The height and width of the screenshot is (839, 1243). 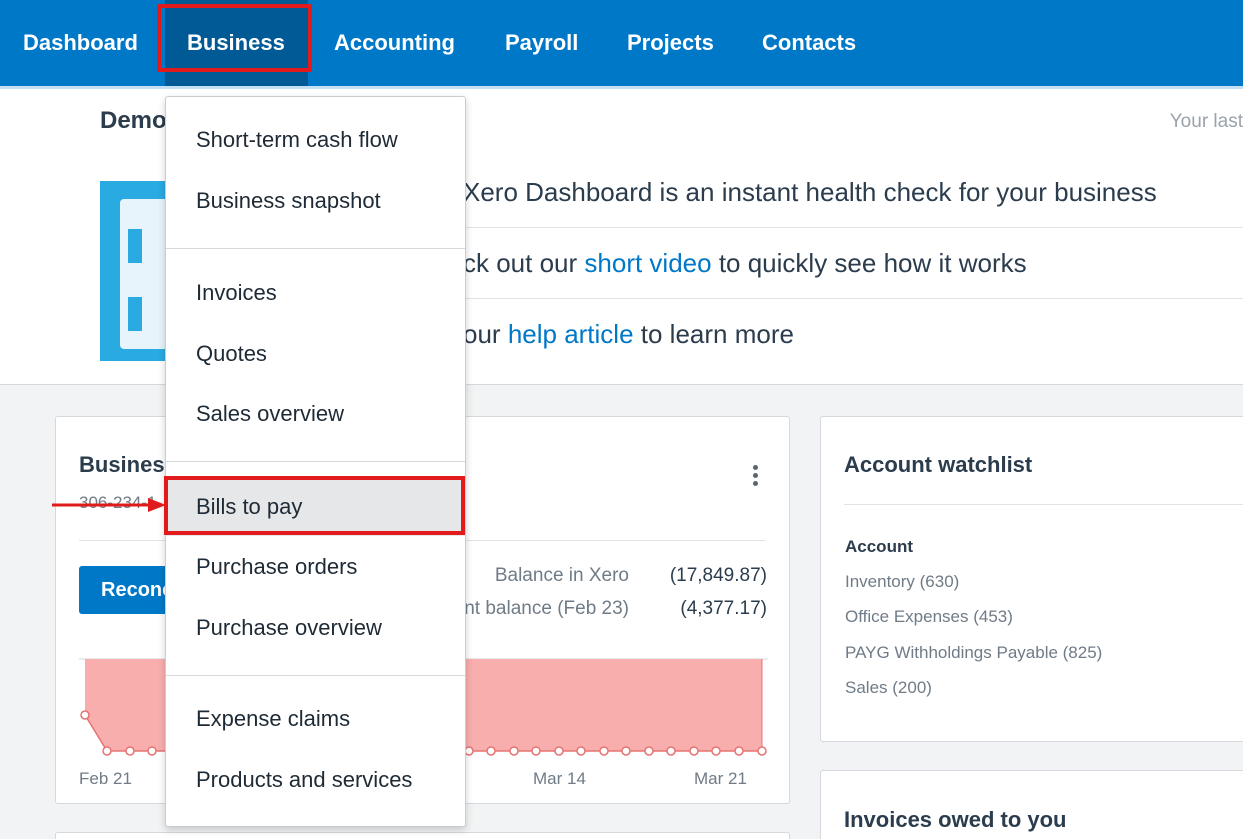 What do you see at coordinates (929, 617) in the screenshot?
I see `watchlist-account: Office Expenses (453)` at bounding box center [929, 617].